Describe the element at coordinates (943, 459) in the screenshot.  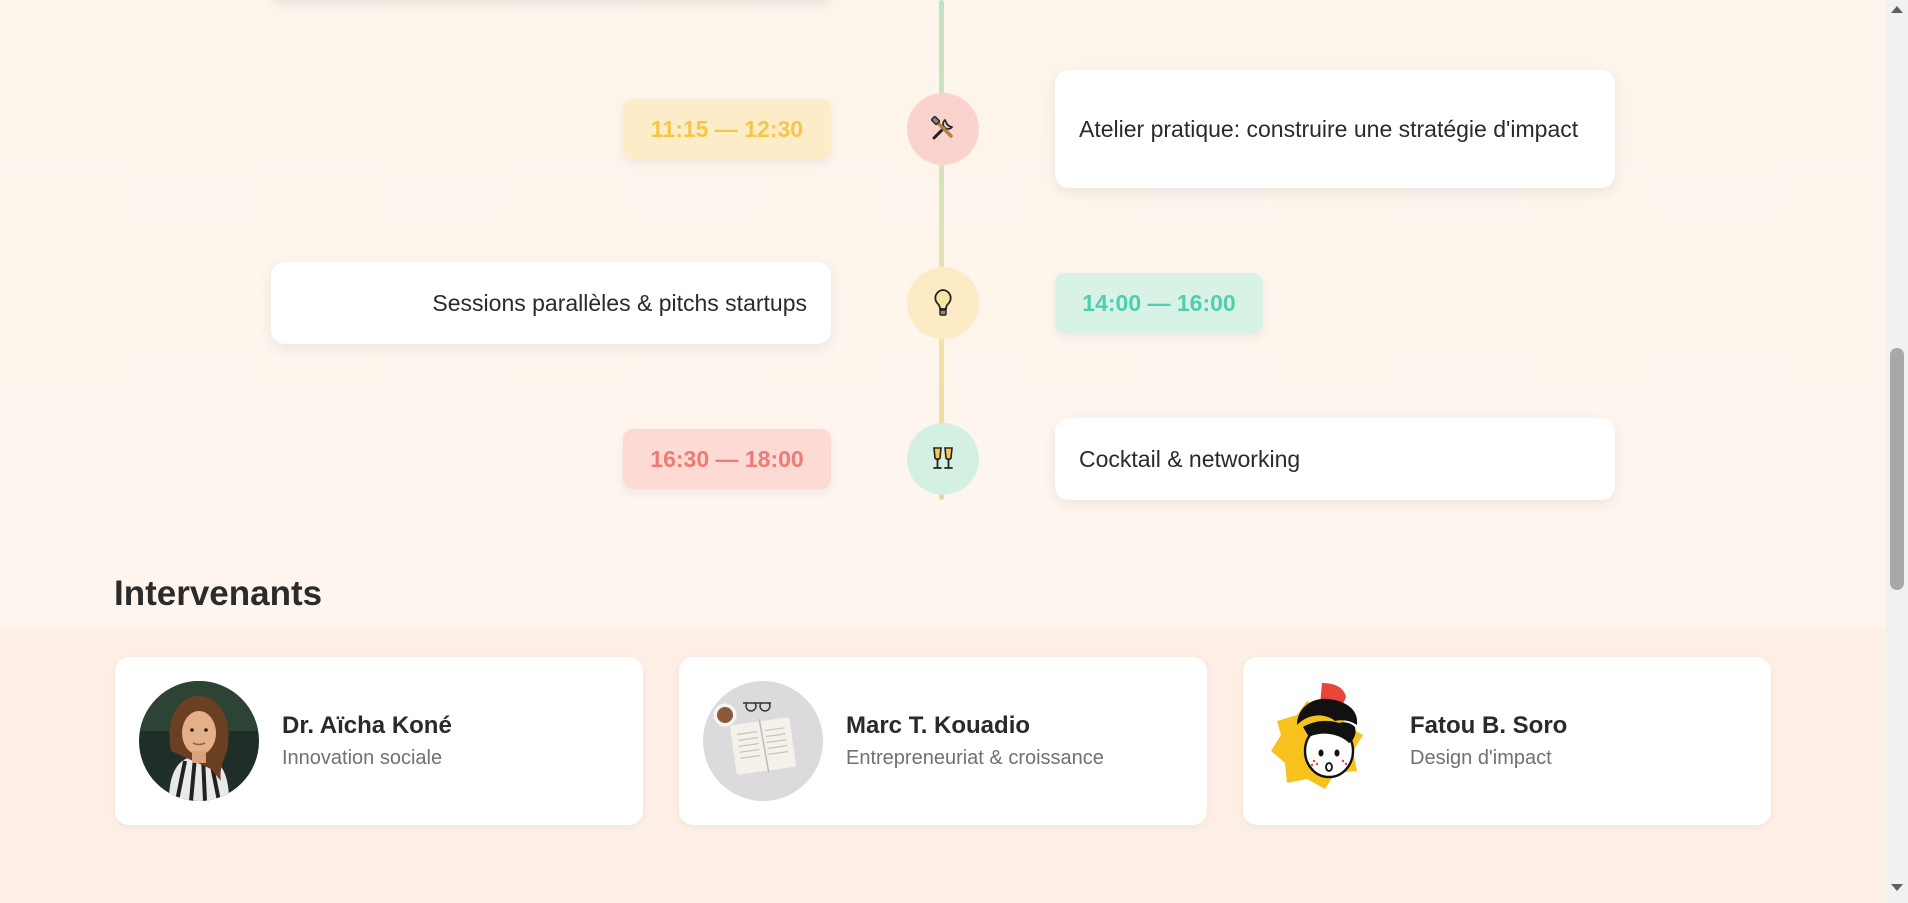
I see `champagne-icon` at that location.